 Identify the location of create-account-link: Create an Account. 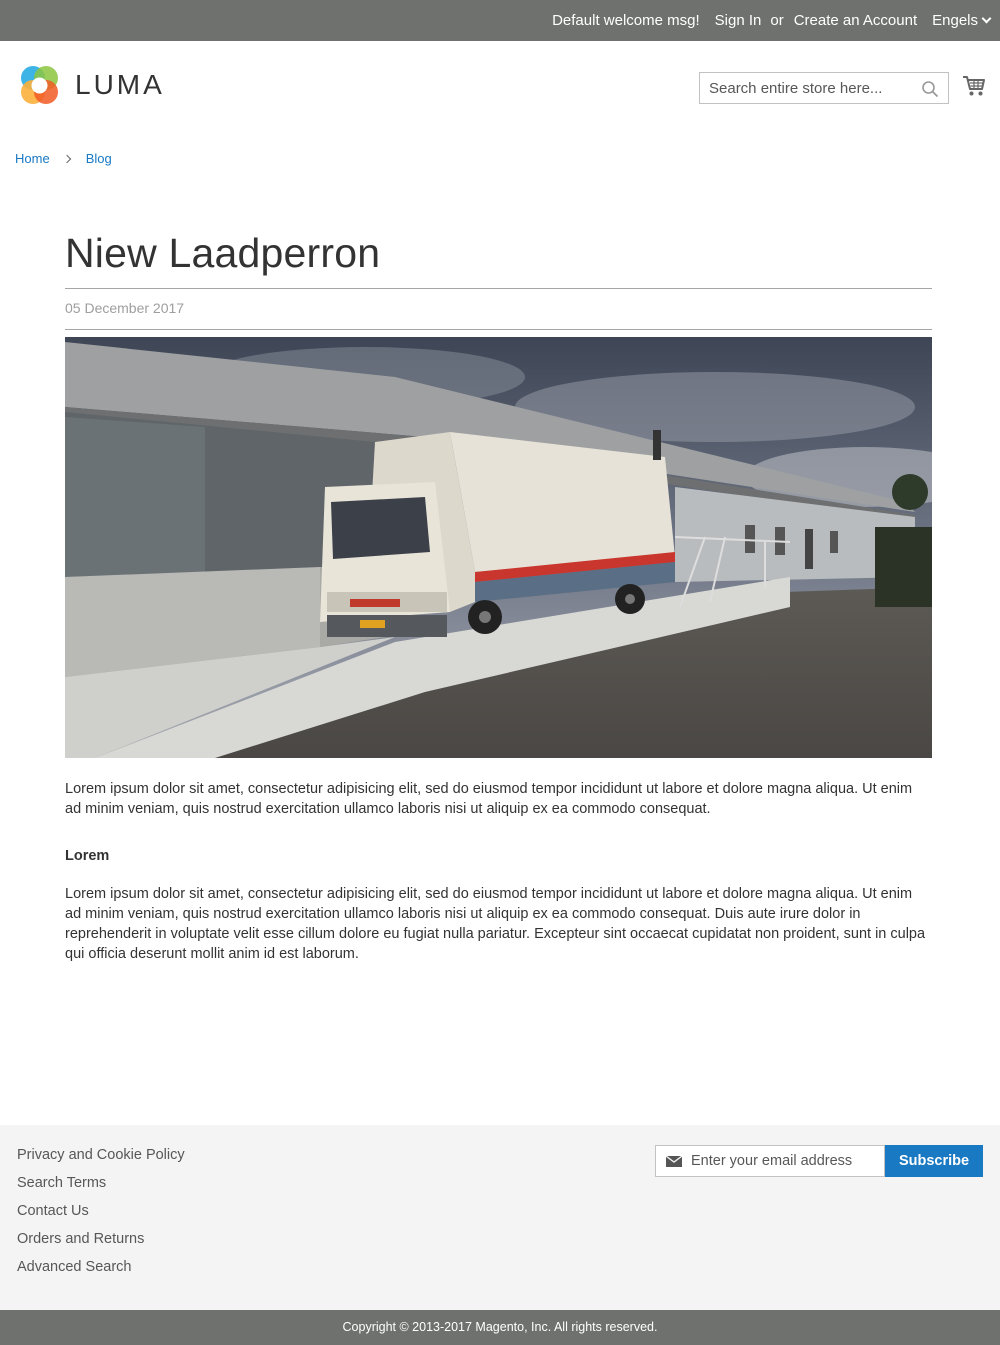
(855, 20).